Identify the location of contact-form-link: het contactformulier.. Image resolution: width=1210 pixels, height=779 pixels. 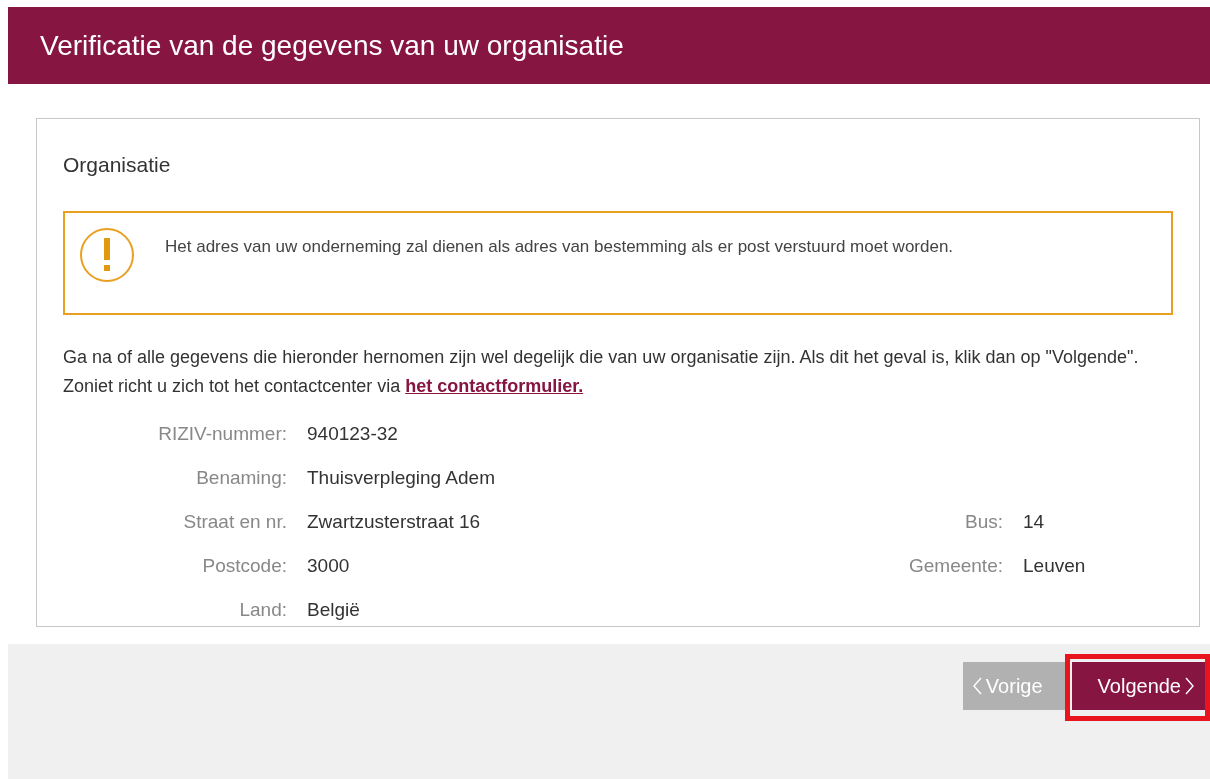
(494, 386).